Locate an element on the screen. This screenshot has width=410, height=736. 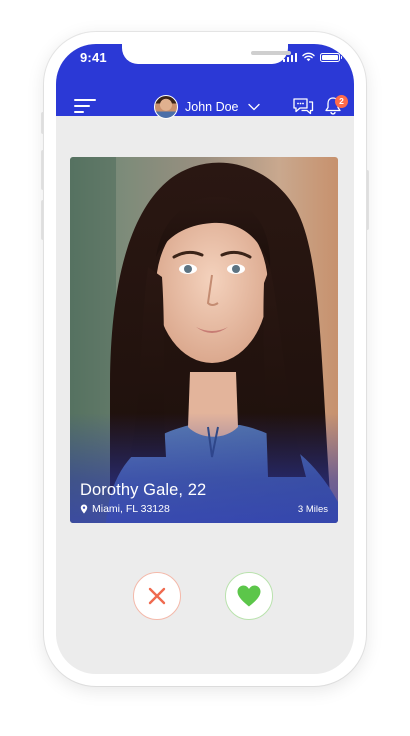
location-pin-icon is located at coordinates (84, 509).